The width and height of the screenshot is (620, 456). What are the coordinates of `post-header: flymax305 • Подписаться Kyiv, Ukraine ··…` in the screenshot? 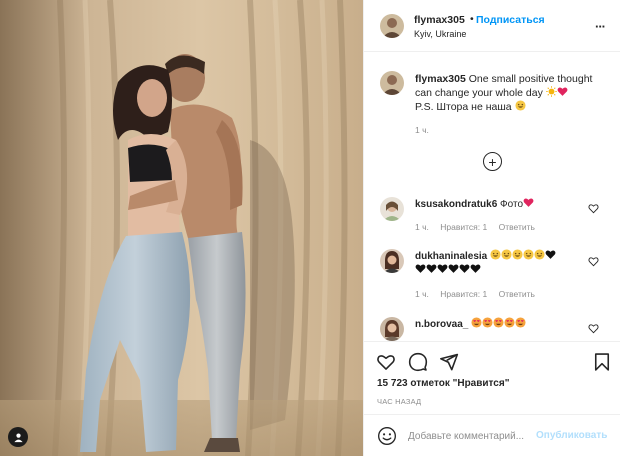 It's located at (492, 26).